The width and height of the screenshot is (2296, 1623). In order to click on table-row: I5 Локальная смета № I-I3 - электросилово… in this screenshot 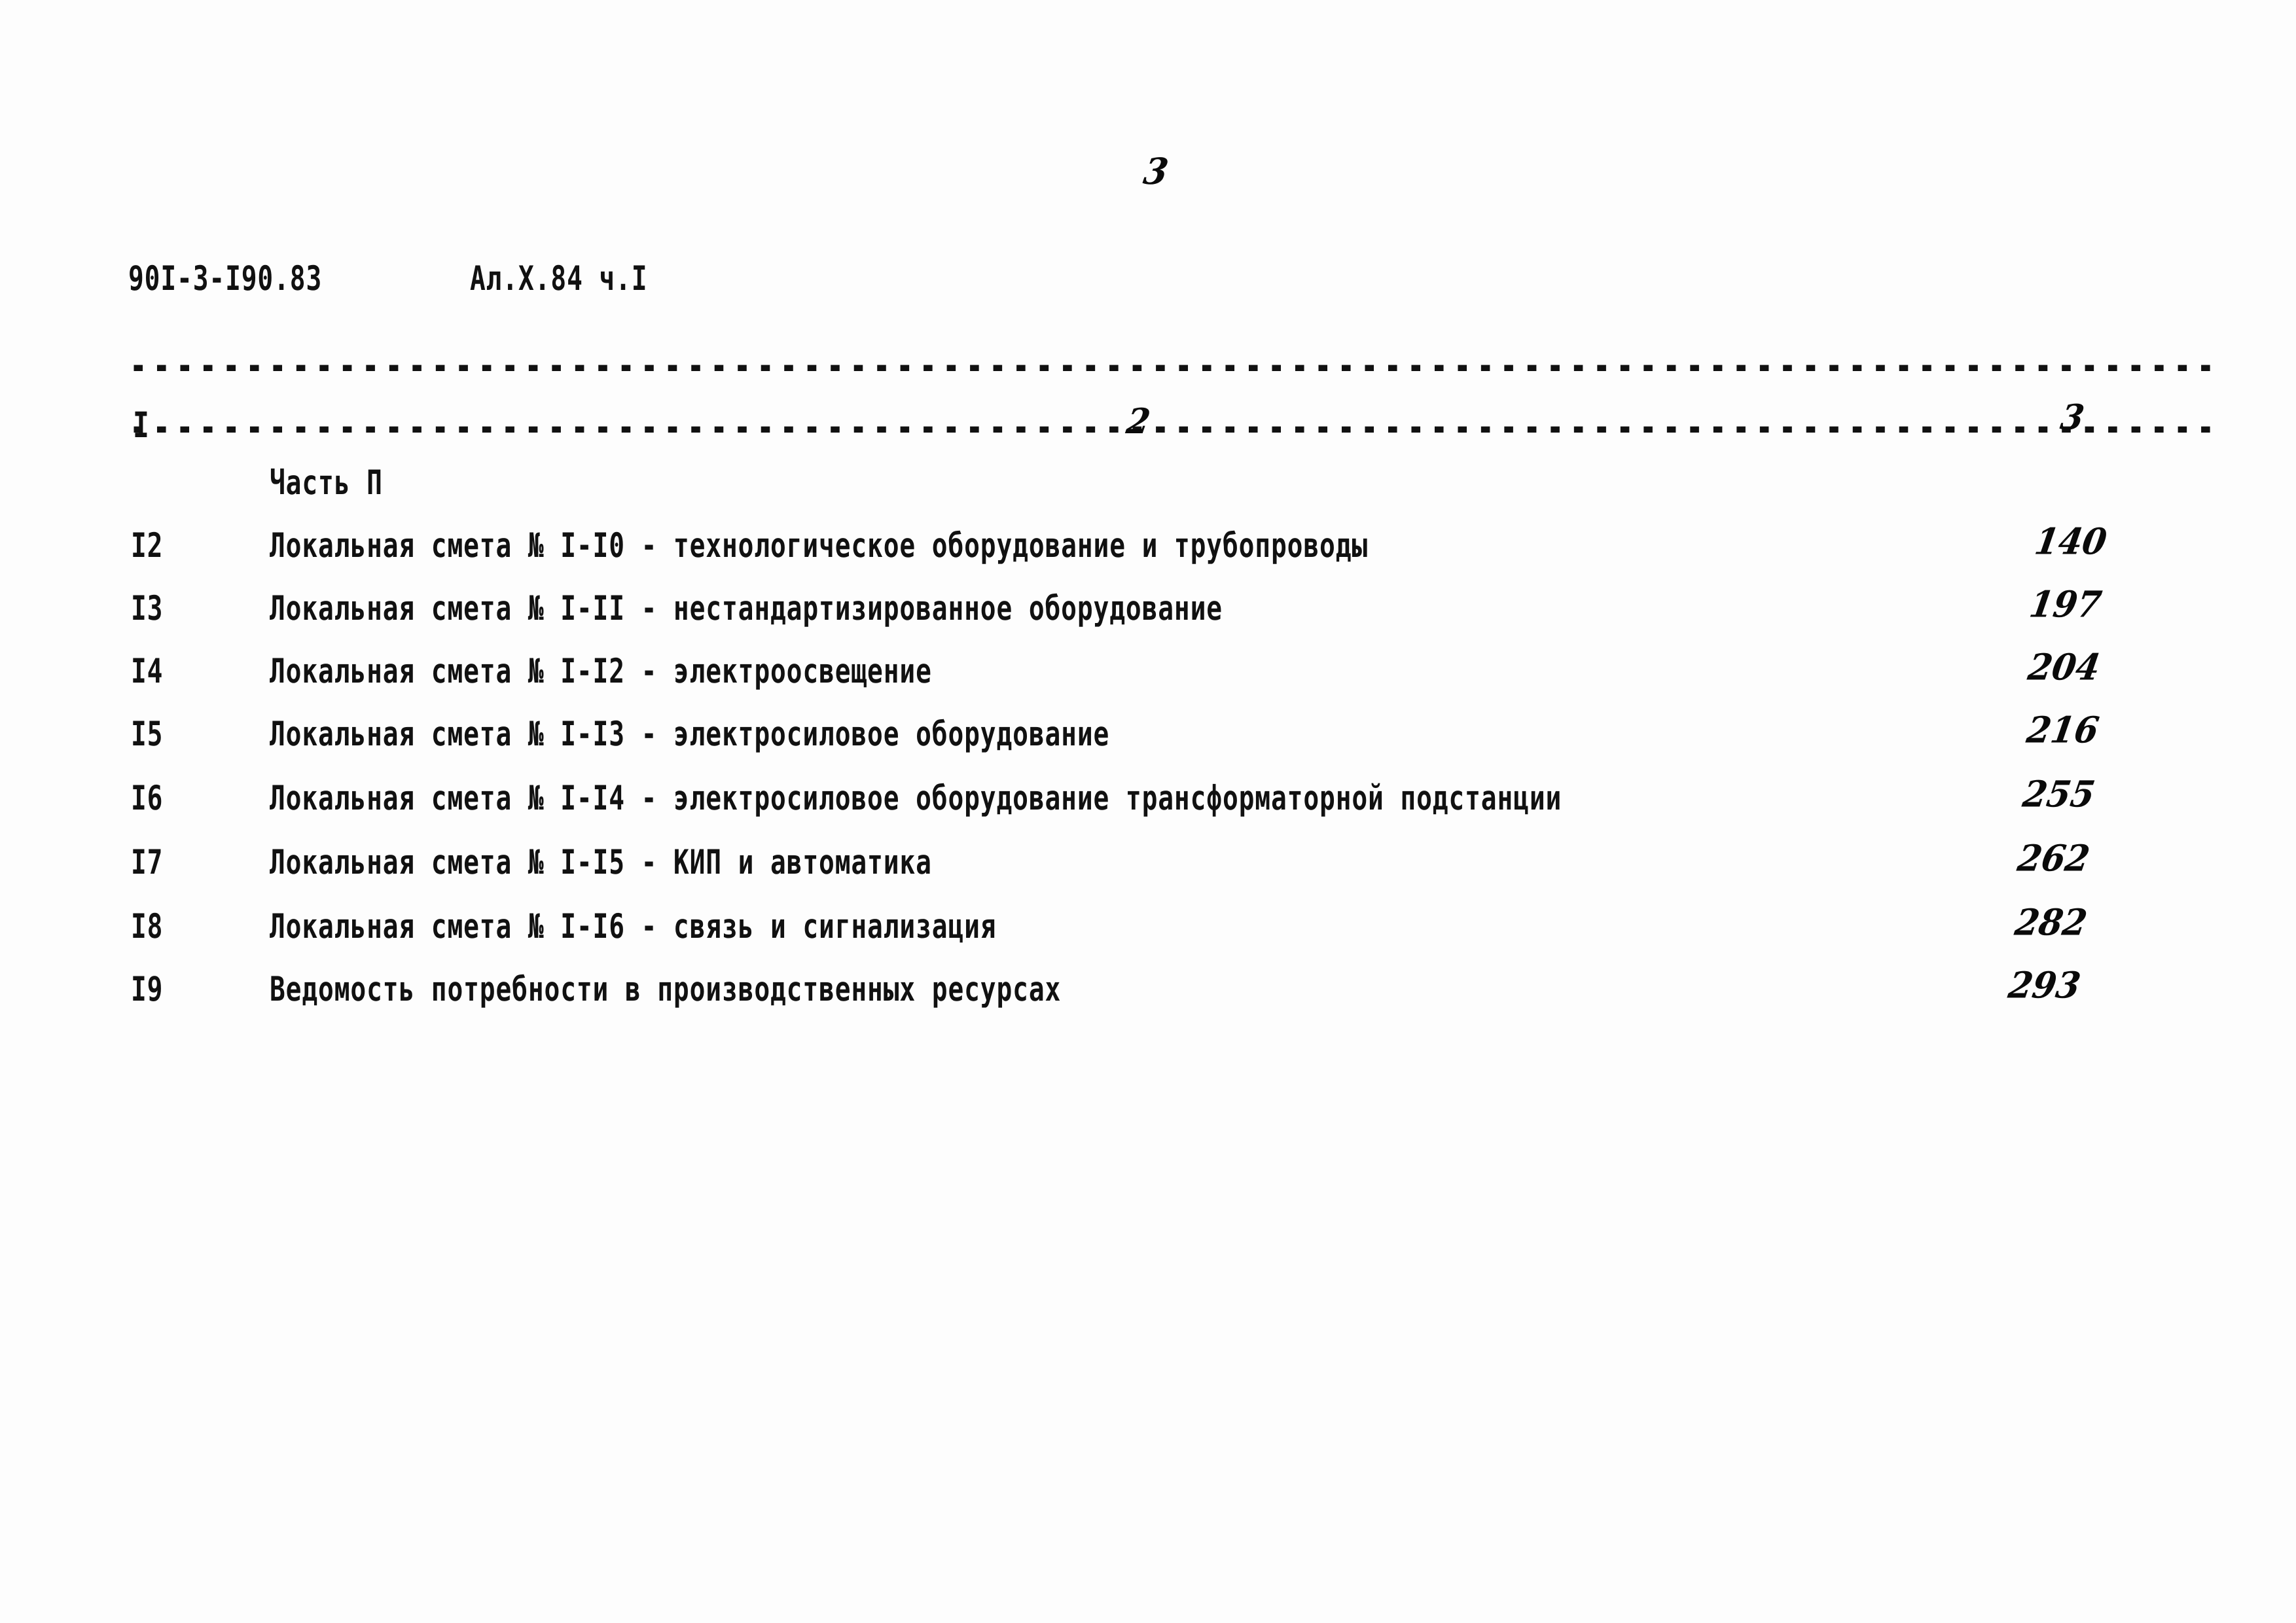, I will do `click(1148, 737)`.